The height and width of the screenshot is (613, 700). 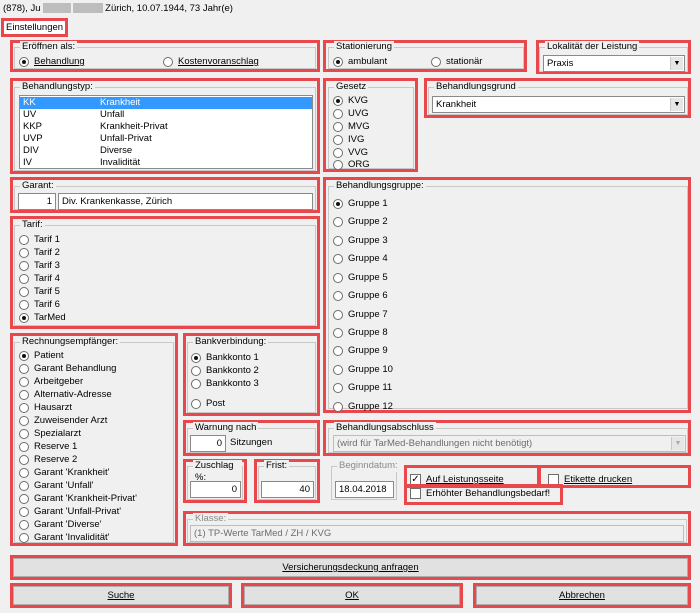 I want to click on versicherung-anfragen-button: Versicherungsdeckung anfragen, so click(x=350, y=567).